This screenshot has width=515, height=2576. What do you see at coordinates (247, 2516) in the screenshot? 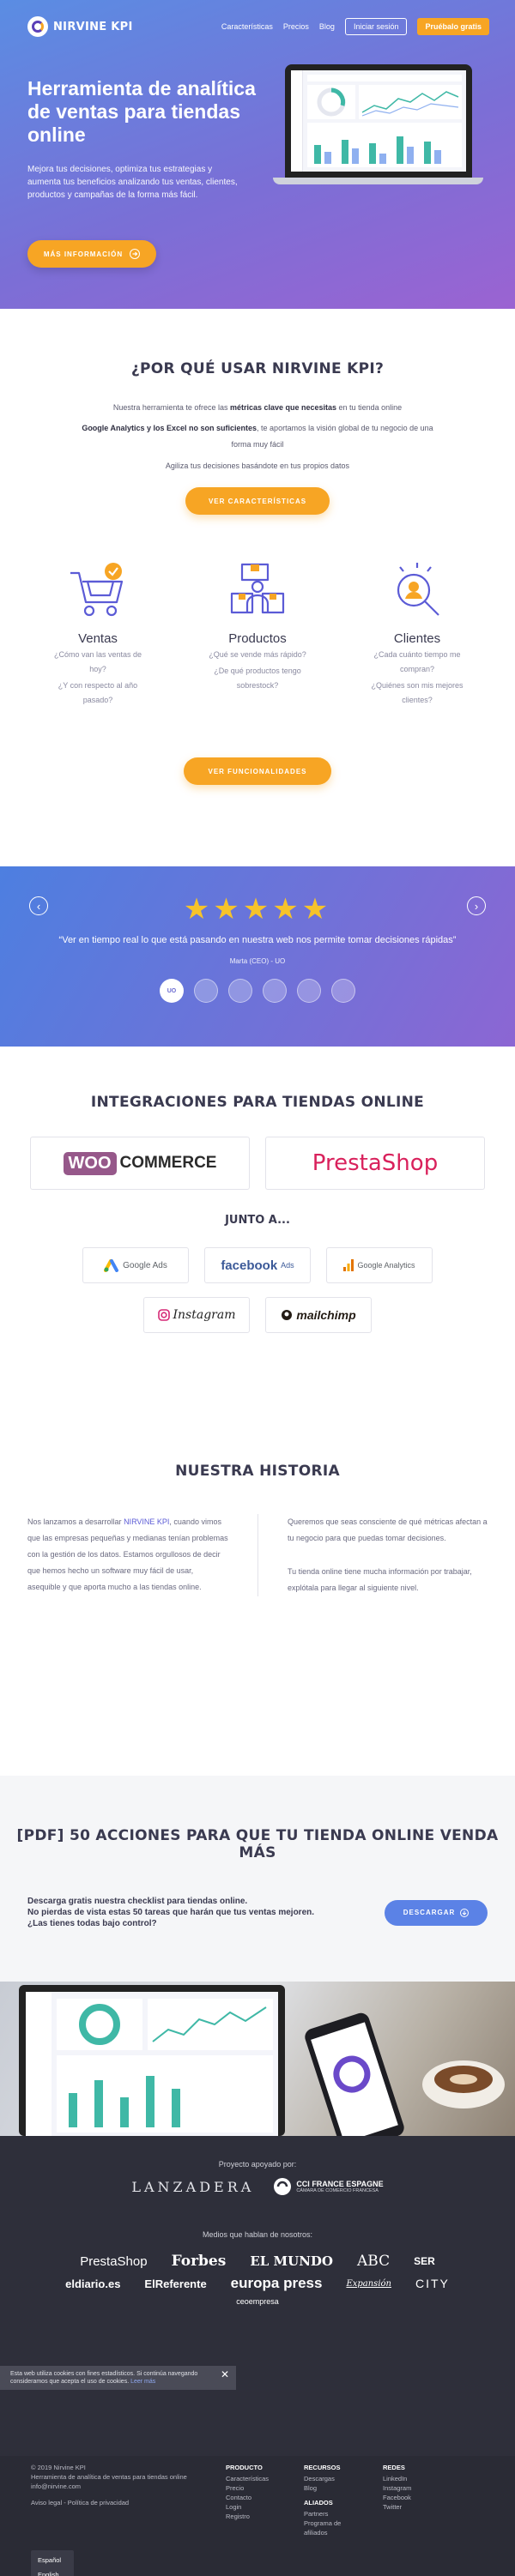
I see `footer-link: Registro` at bounding box center [247, 2516].